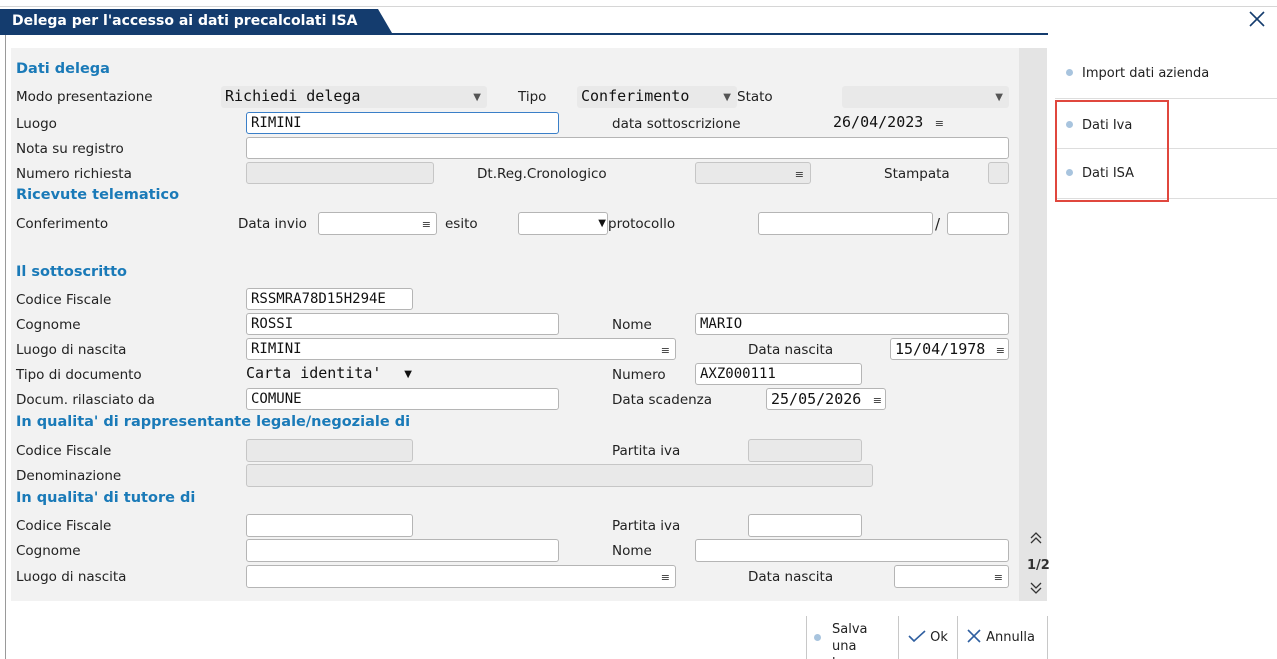 The image size is (1277, 659). What do you see at coordinates (72, 272) in the screenshot?
I see `section-il-sottoscritto: Il sottoscritto` at bounding box center [72, 272].